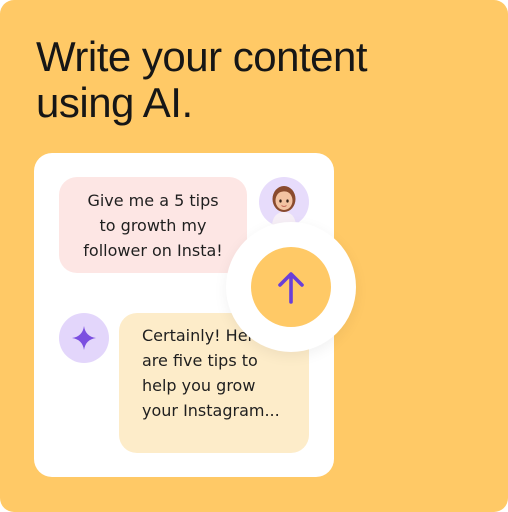 The image size is (508, 512). What do you see at coordinates (153, 200) in the screenshot?
I see `user-message-line: Give me a 5 tips` at bounding box center [153, 200].